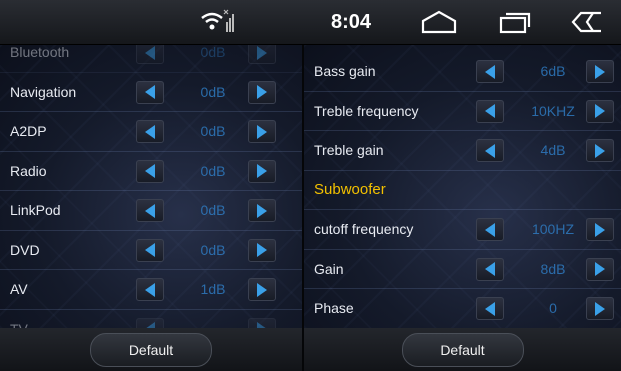 The width and height of the screenshot is (621, 371). I want to click on home-icon, so click(439, 22).